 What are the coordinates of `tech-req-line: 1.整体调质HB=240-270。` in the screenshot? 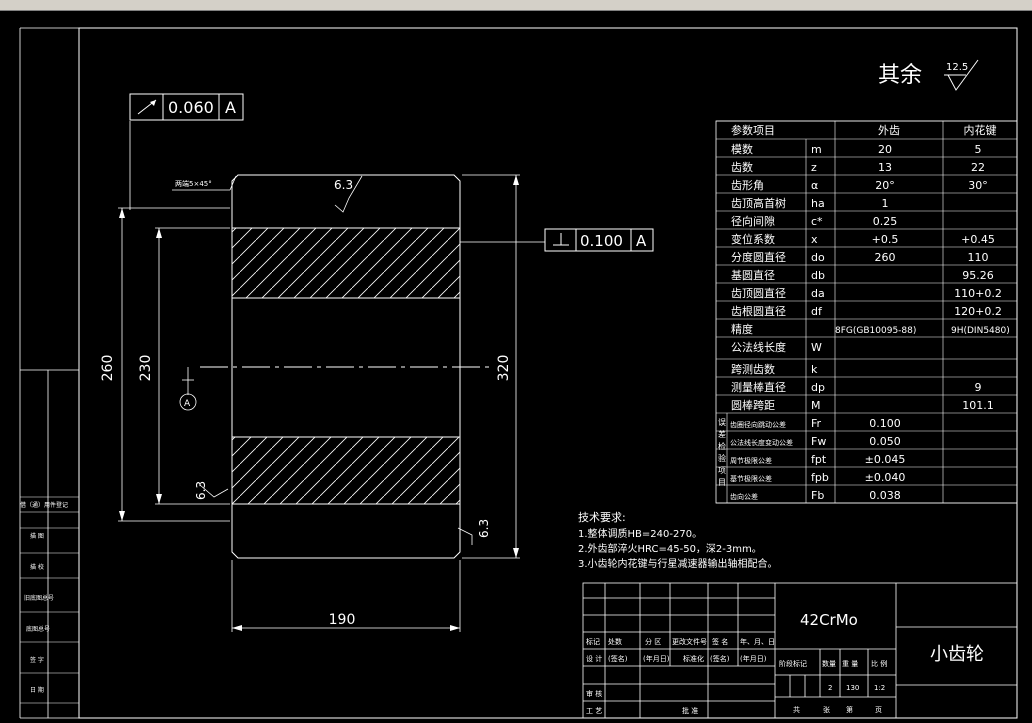 It's located at (640, 533).